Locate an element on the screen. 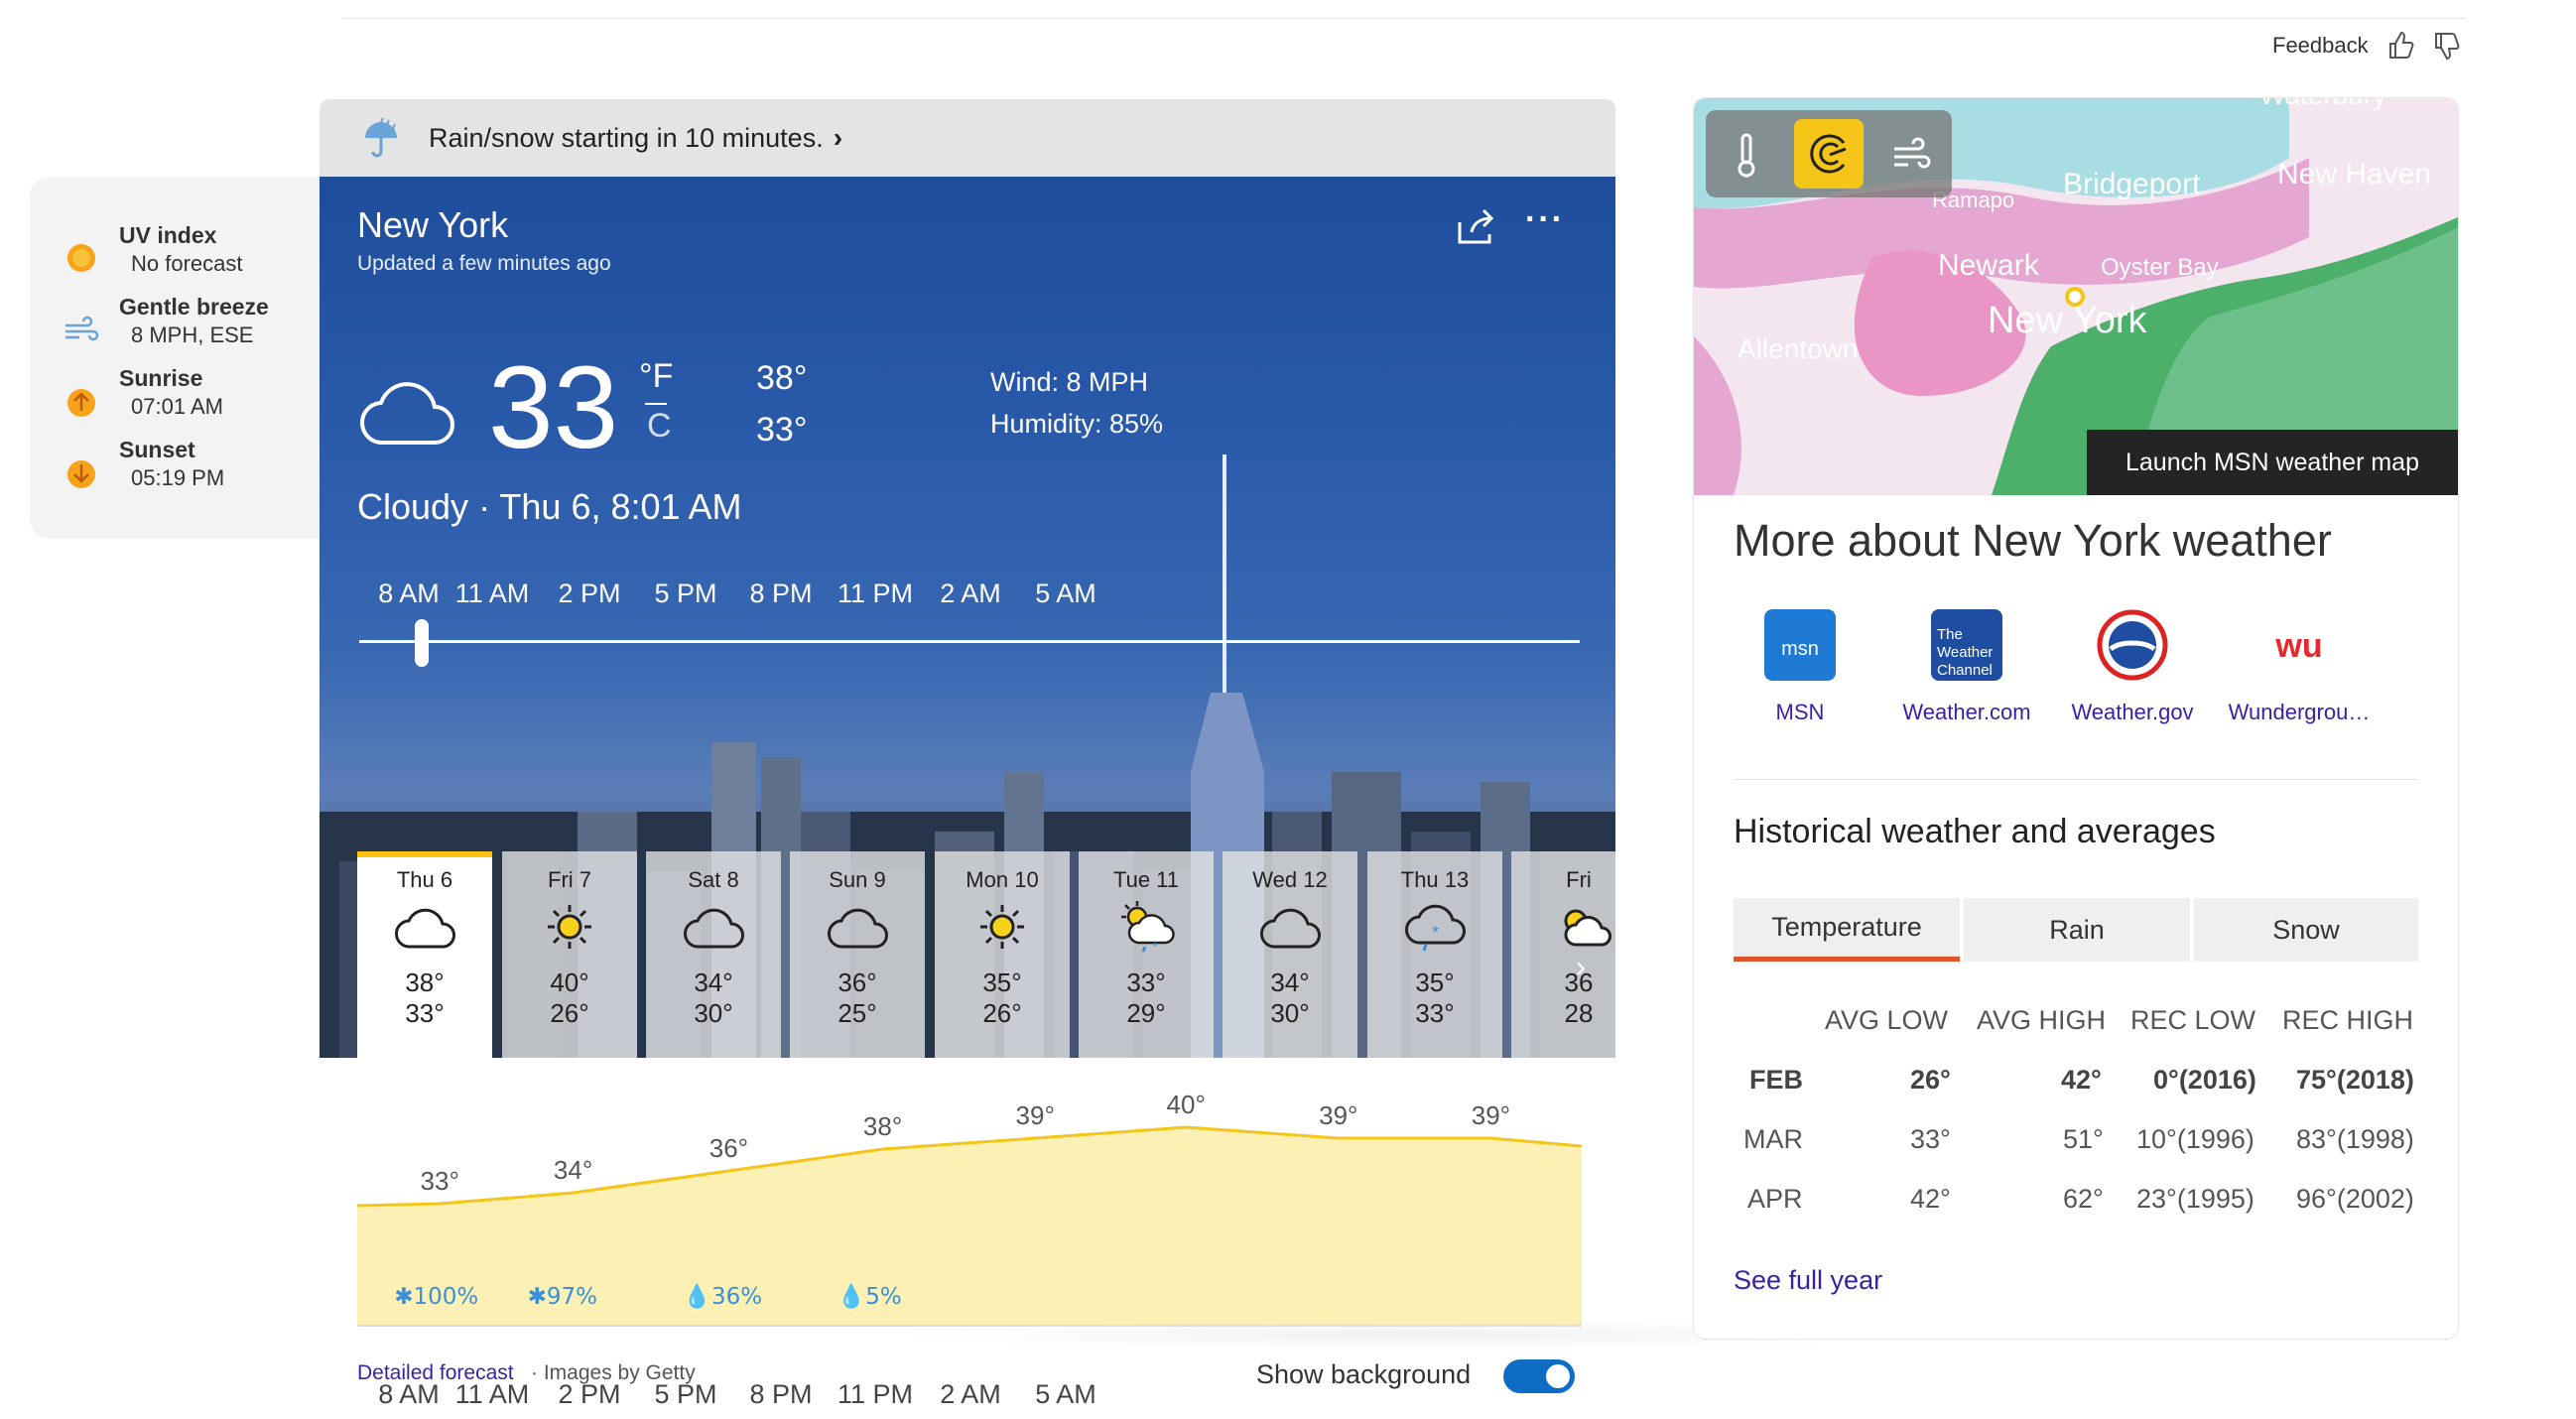 Image resolution: width=2576 pixels, height=1419 pixels. feedback-bar: Feedback is located at coordinates (2366, 46).